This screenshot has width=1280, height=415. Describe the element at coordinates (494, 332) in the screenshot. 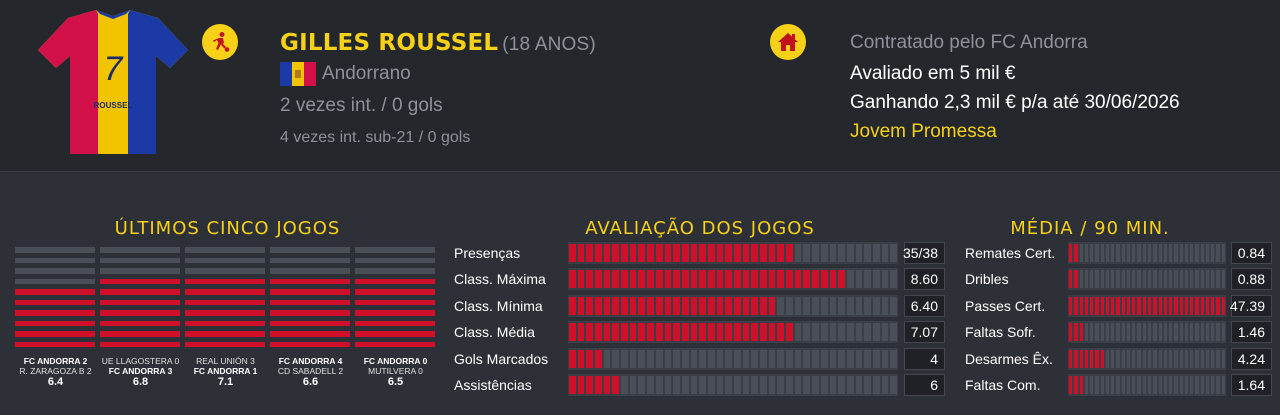

I see `stat-label: Class. Média` at that location.